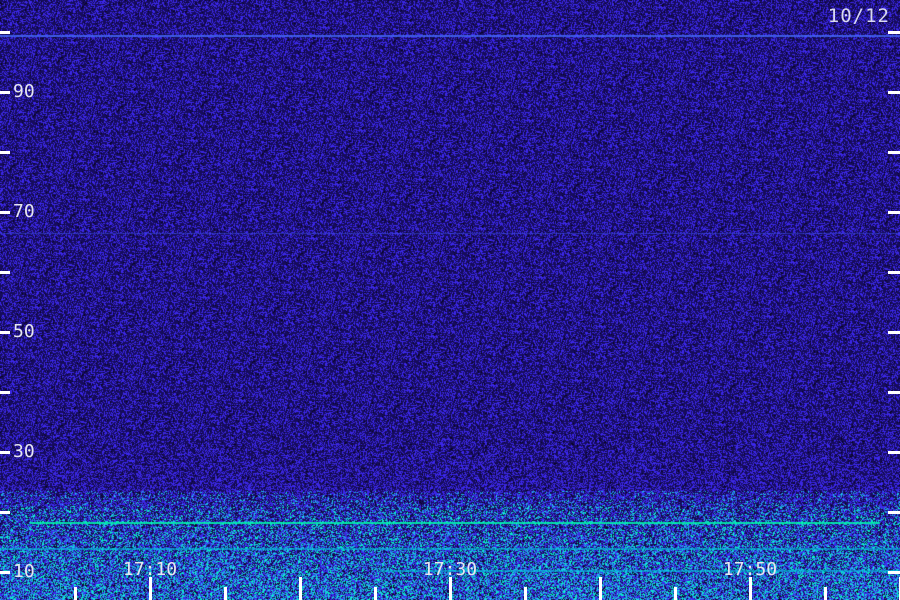 This screenshot has width=900, height=600. I want to click on x-tick-label: 17:10, so click(150, 569).